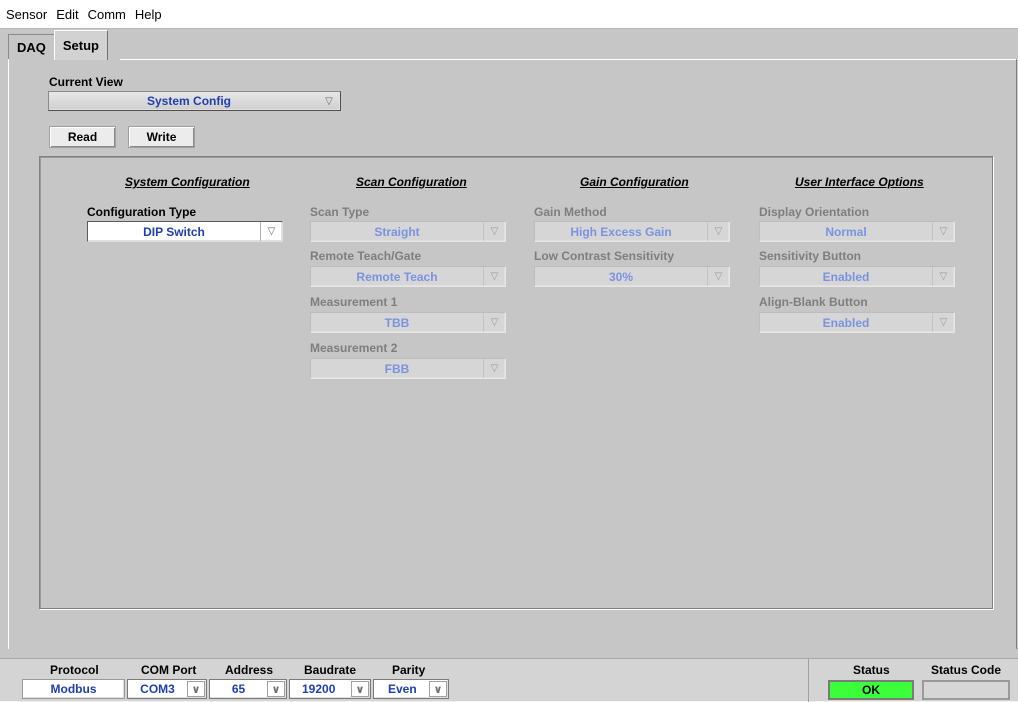 The height and width of the screenshot is (702, 1018). I want to click on menu-edit: Edit, so click(70, 14).